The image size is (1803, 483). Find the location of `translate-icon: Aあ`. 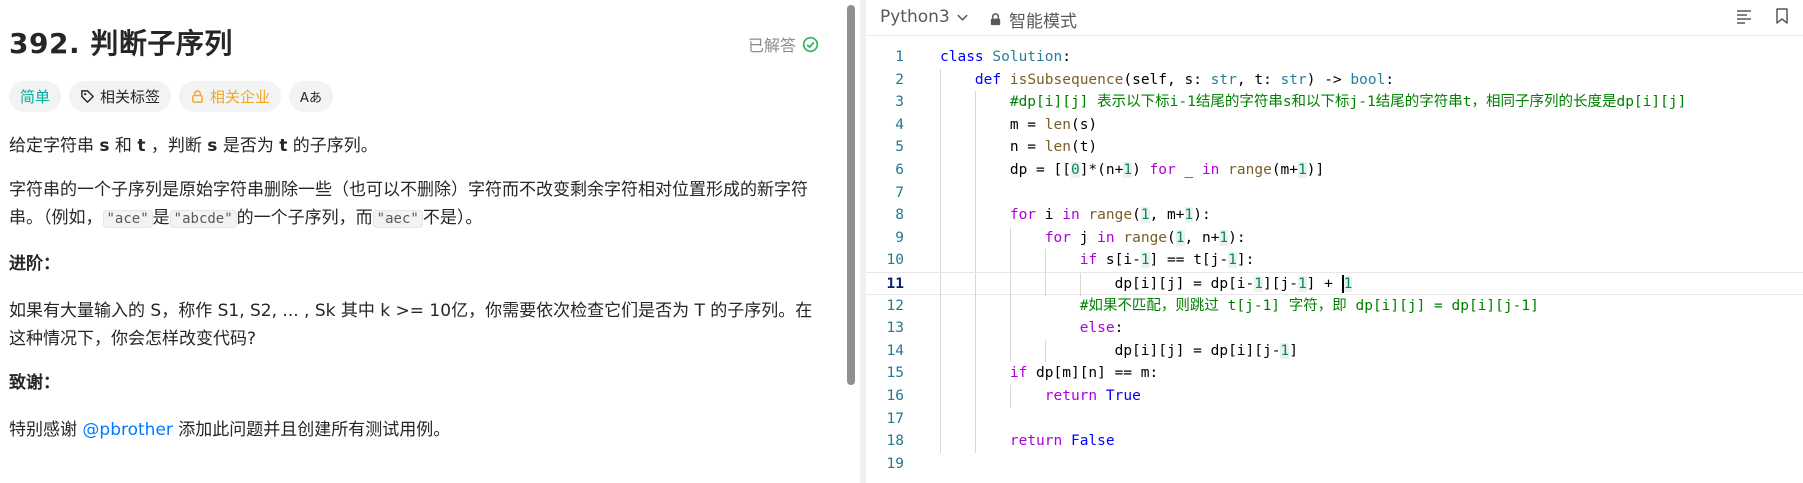

translate-icon: Aあ is located at coordinates (311, 98).